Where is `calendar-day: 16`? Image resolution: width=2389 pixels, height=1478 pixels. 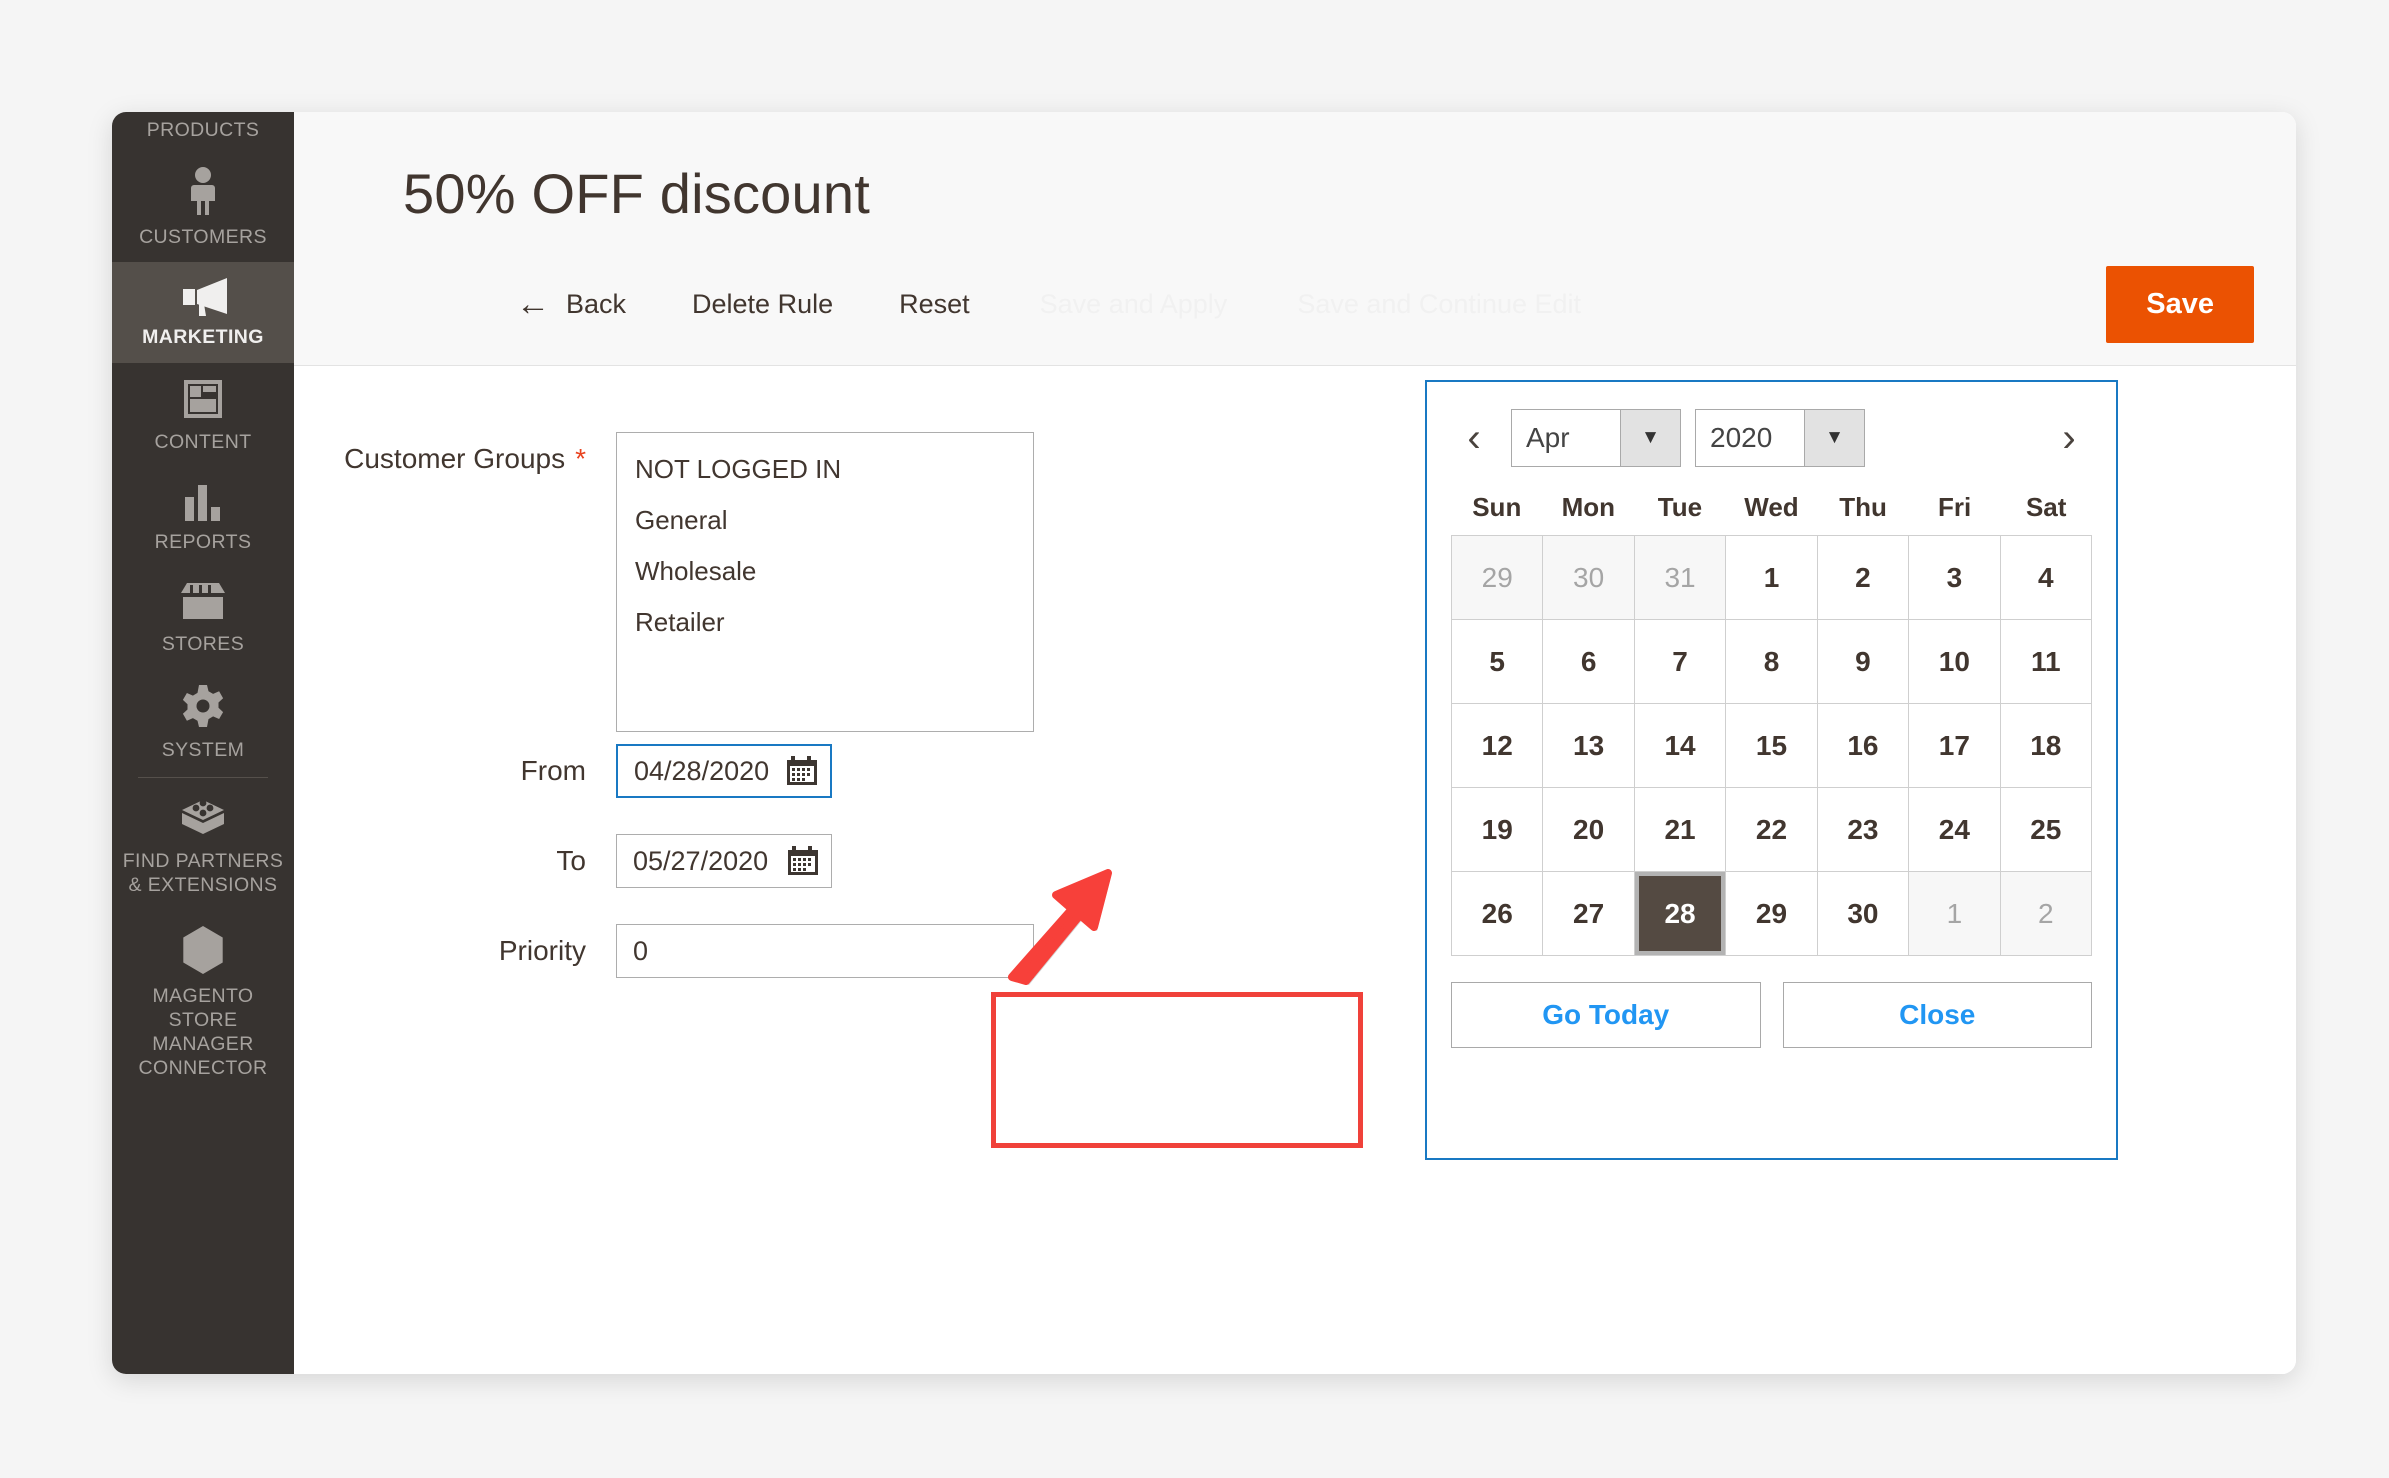 calendar-day: 16 is located at coordinates (1863, 746).